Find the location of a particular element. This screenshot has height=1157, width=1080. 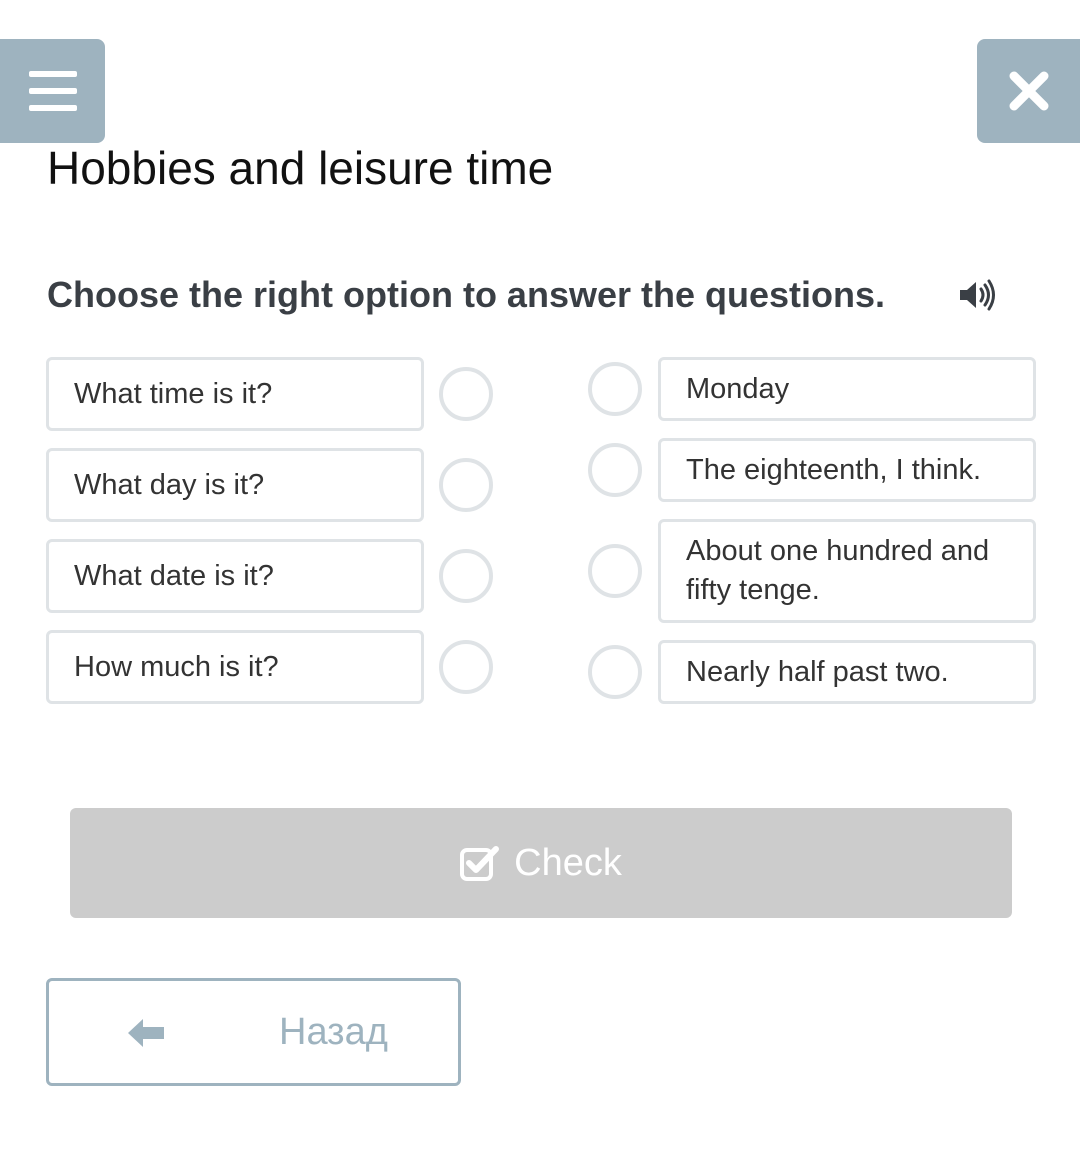

check-button-label: Check is located at coordinates (568, 862).